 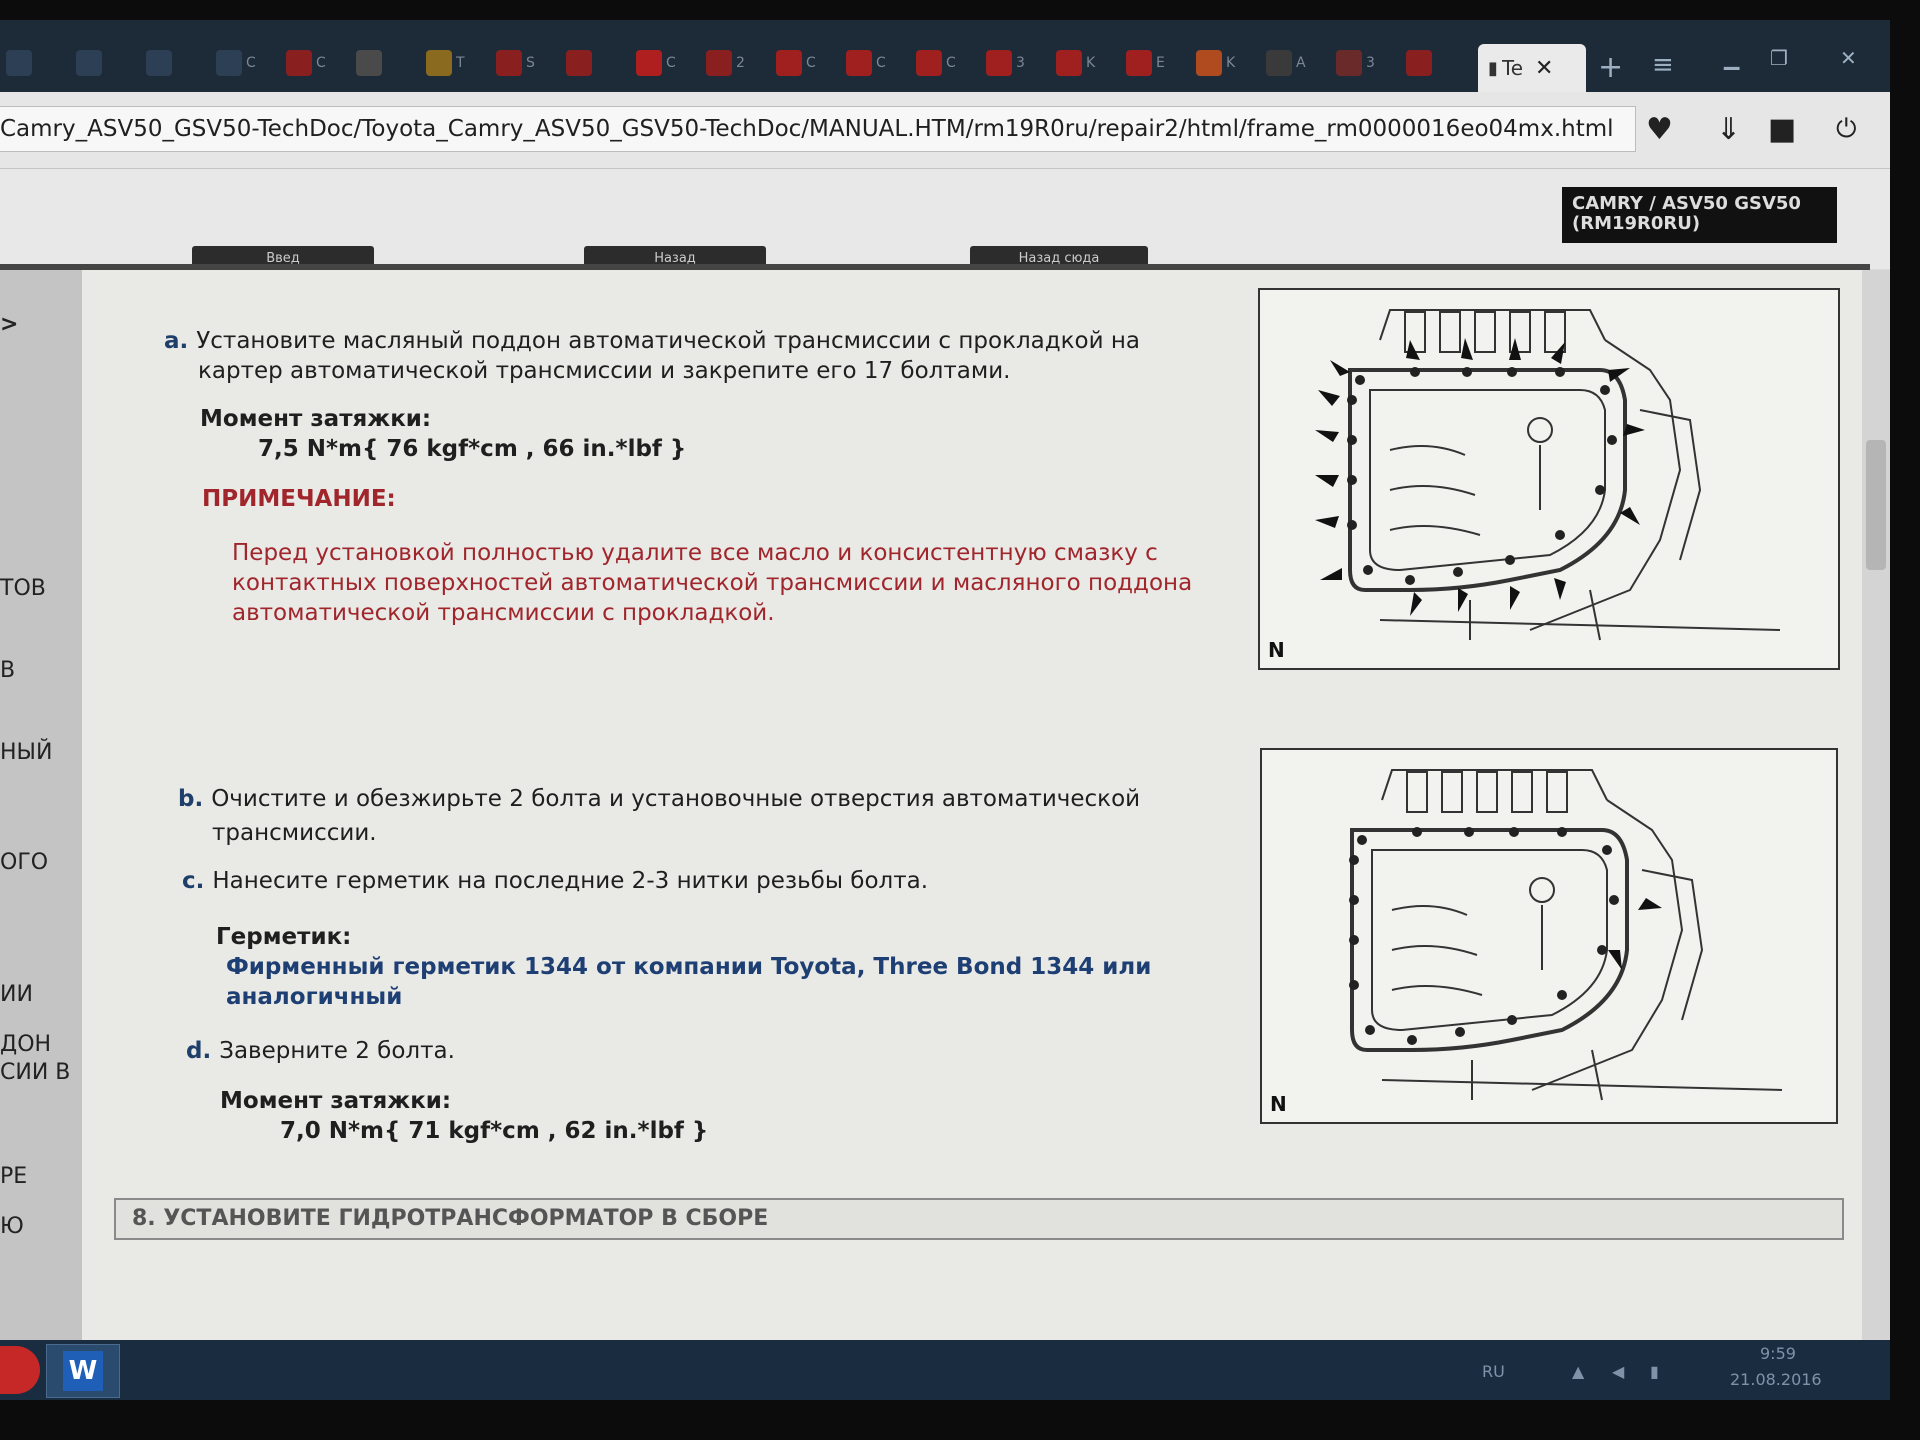 I want to click on browser-tab: E, so click(x=1155, y=63).